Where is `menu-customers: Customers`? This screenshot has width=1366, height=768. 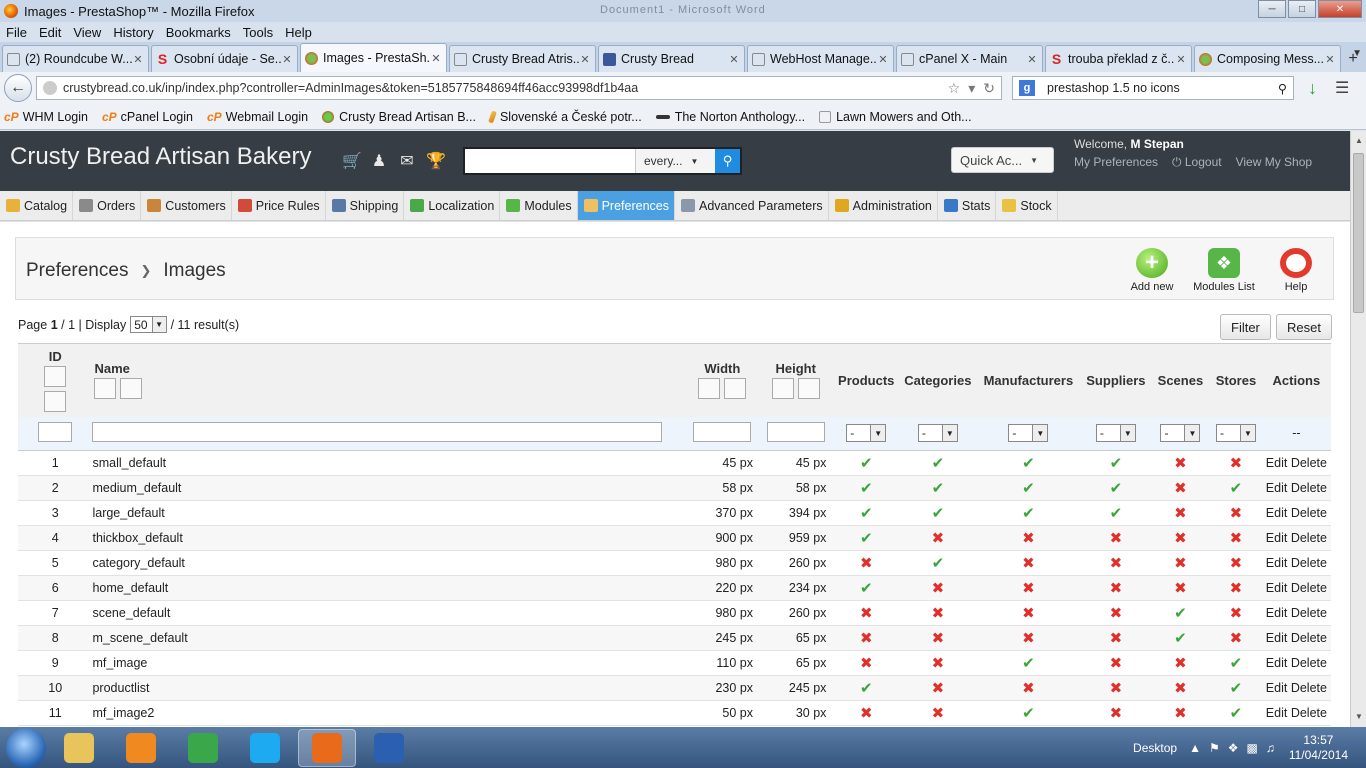
menu-customers: Customers is located at coordinates (186, 205).